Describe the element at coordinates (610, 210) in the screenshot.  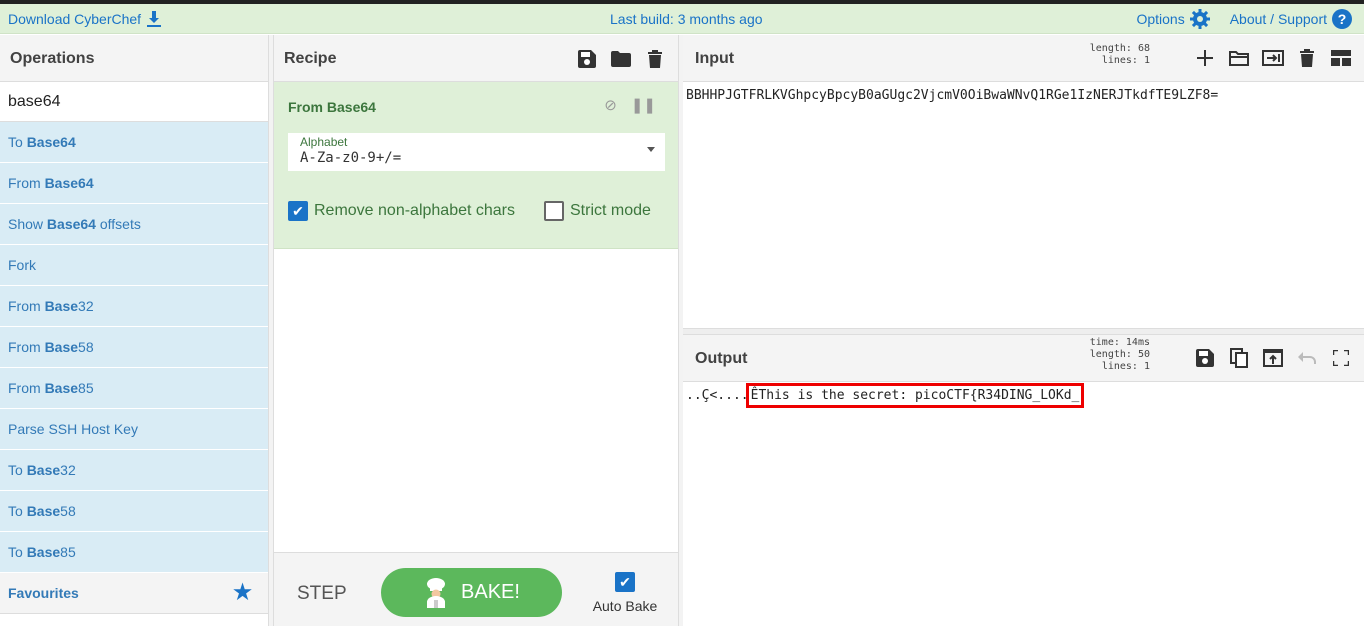
I see `strict-mode-label: Strict mode` at that location.